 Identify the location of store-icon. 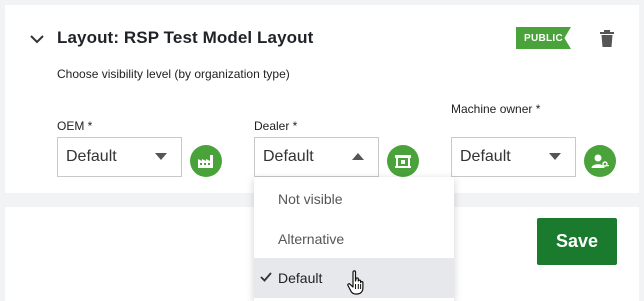
(403, 161).